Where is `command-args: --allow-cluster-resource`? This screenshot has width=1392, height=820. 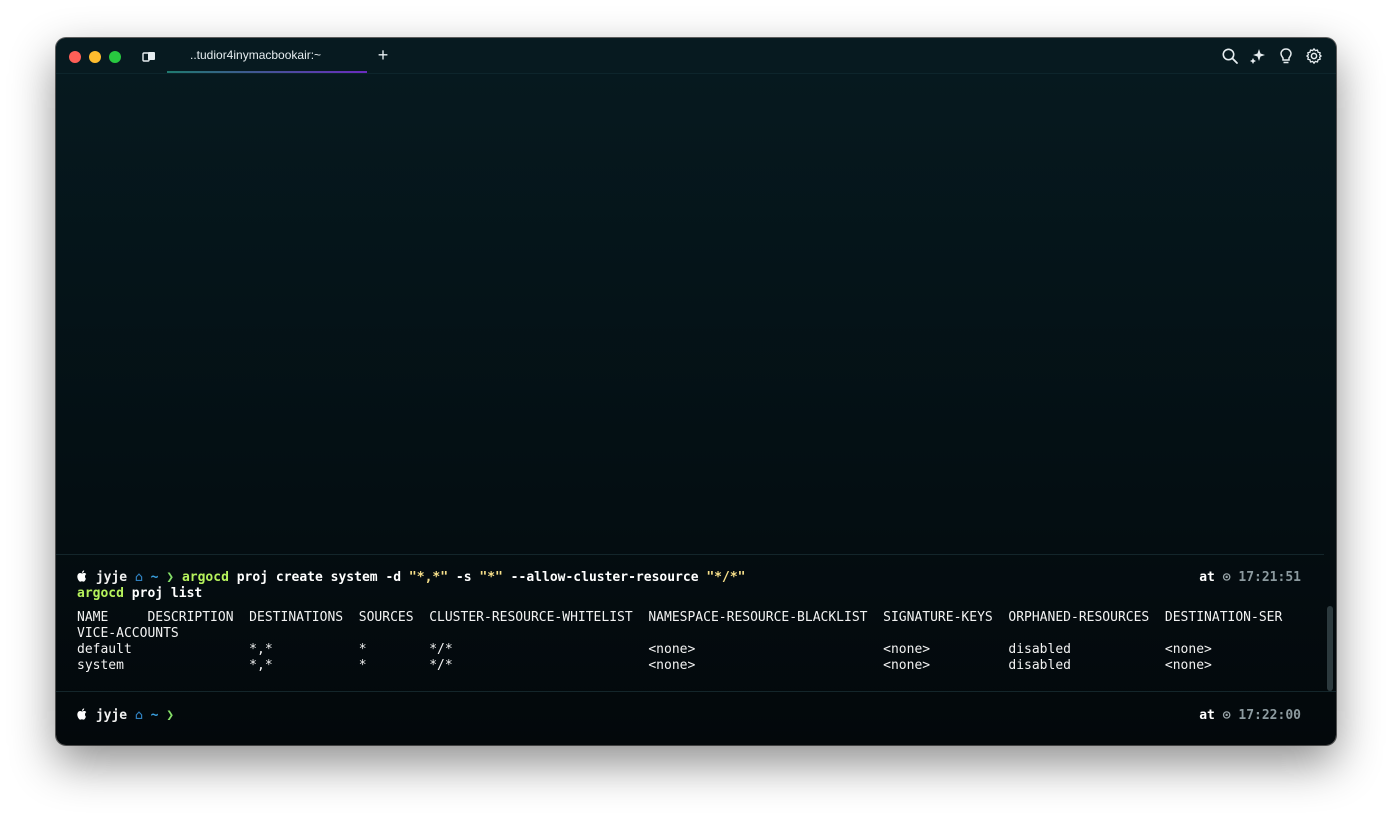
command-args: --allow-cluster-resource is located at coordinates (604, 577).